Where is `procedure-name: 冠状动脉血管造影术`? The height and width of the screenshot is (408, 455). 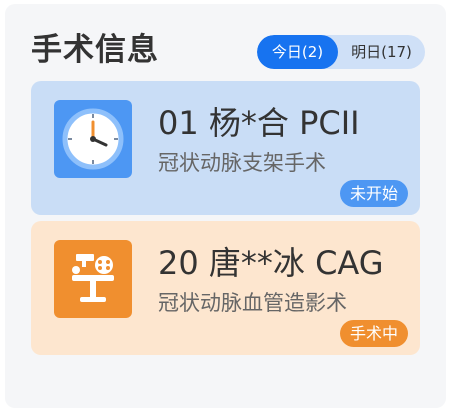 procedure-name: 冠状动脉血管造影术 is located at coordinates (252, 303).